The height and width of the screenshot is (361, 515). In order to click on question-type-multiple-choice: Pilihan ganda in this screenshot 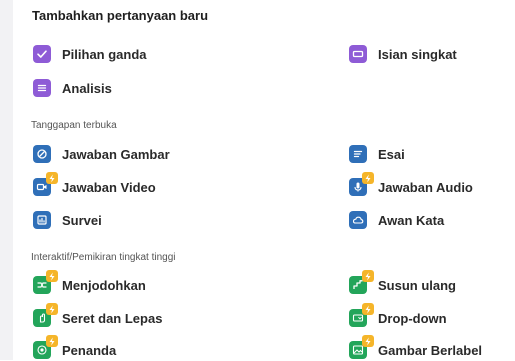, I will do `click(90, 54)`.